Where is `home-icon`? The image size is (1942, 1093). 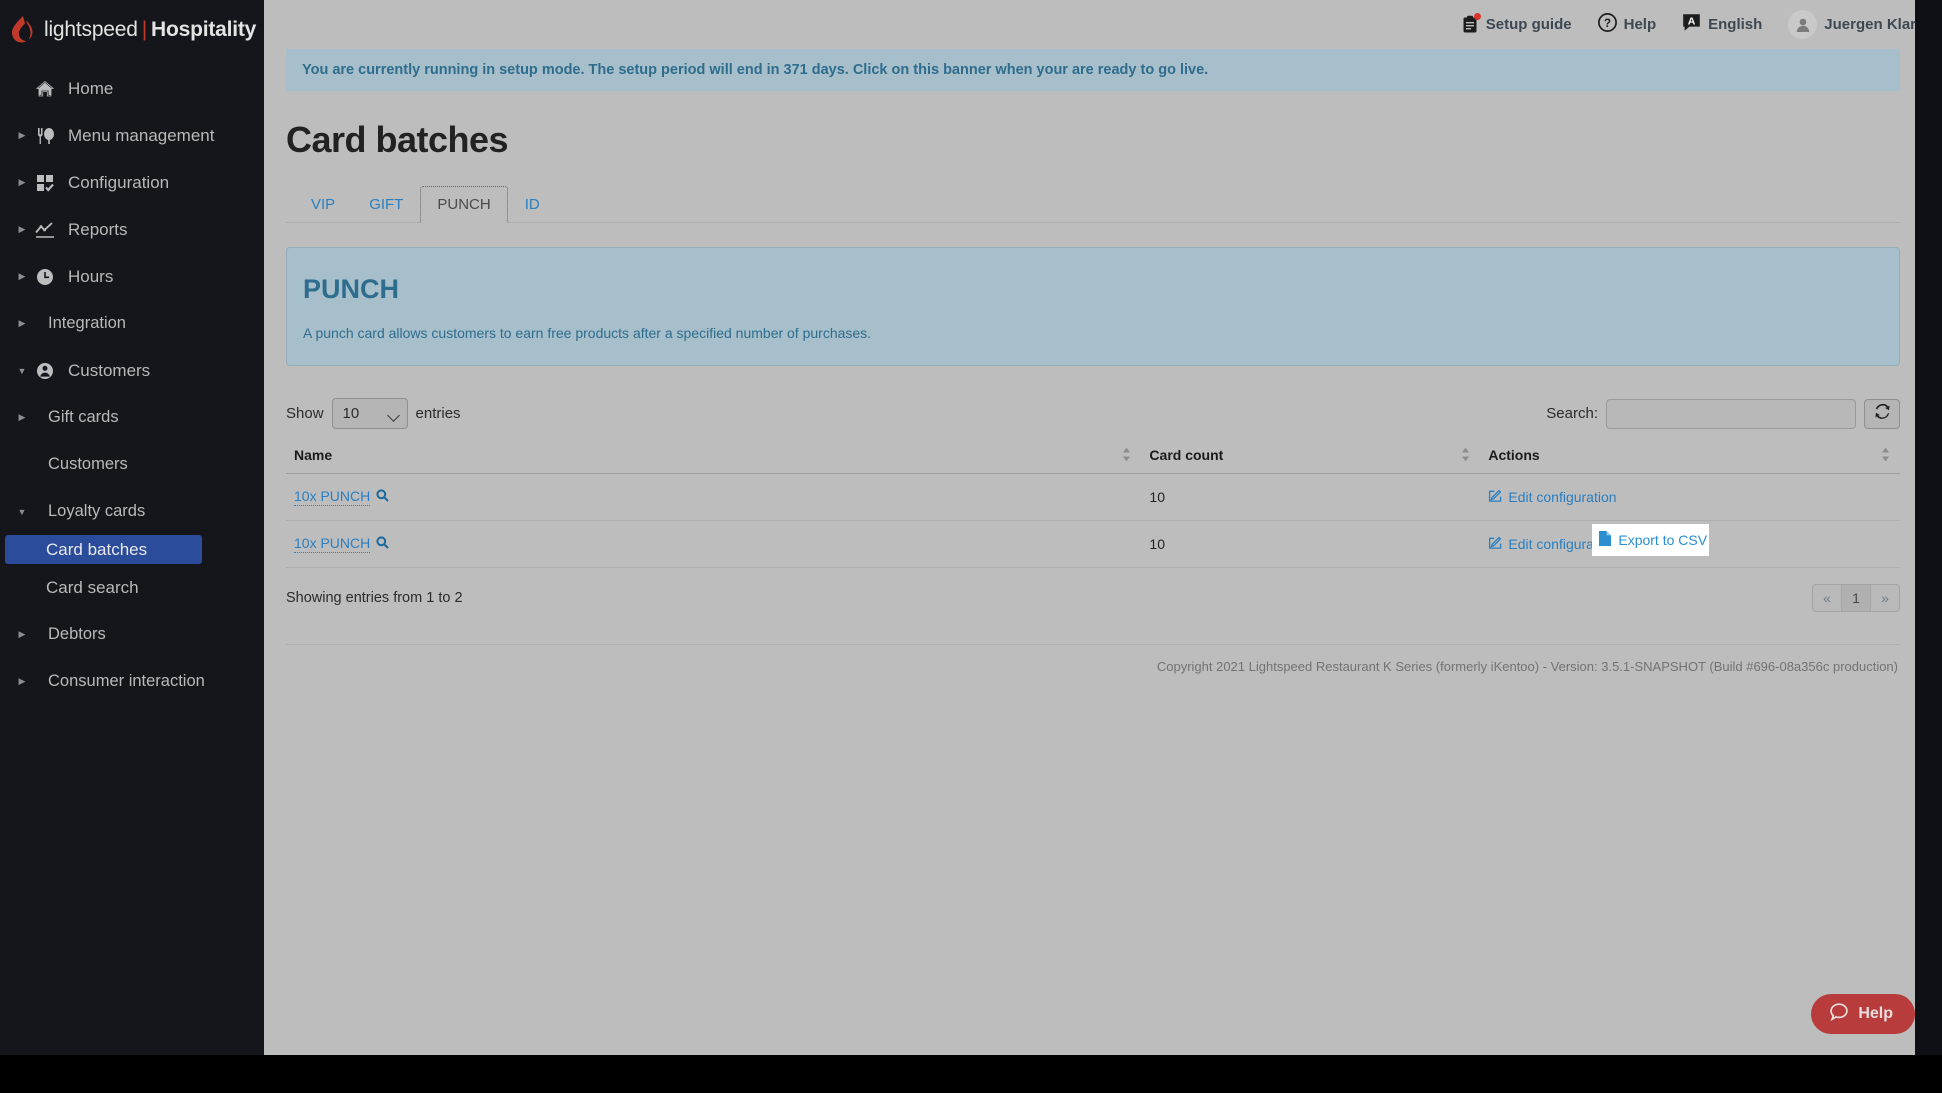 home-icon is located at coordinates (45, 89).